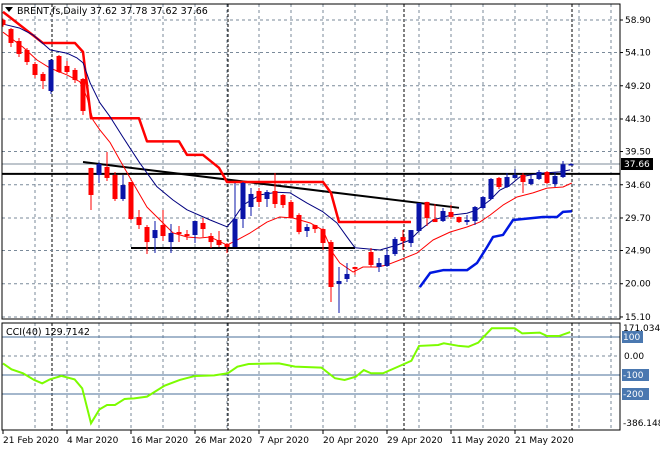  I want to click on price-axis-label: 44.30, so click(638, 120).